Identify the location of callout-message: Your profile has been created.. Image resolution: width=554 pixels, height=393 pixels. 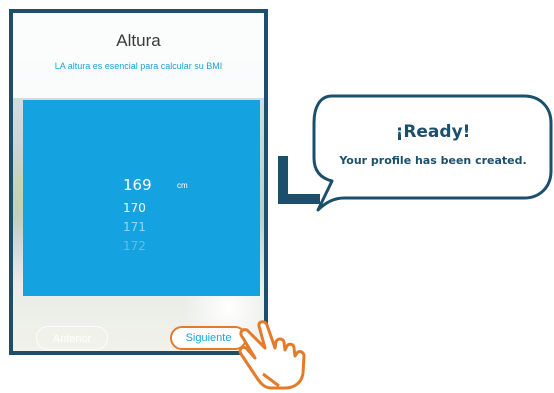
(433, 160).